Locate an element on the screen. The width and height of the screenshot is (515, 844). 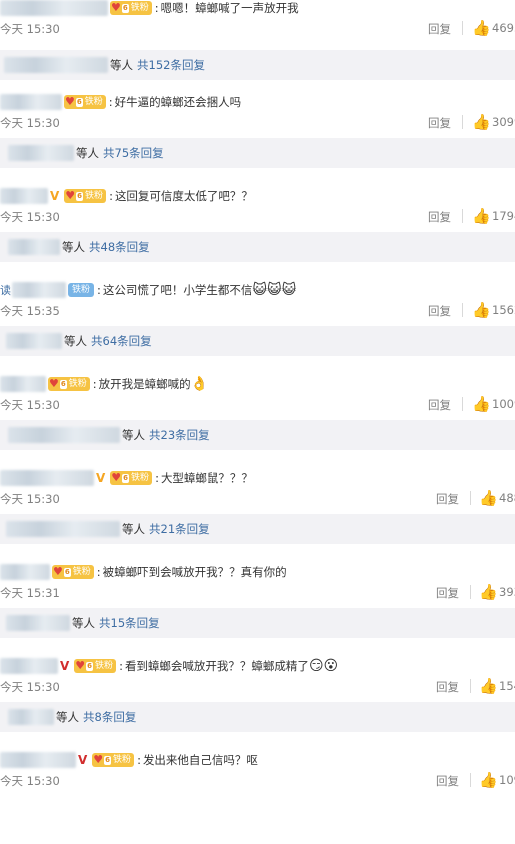
view-replies-link: 共23条回复 is located at coordinates (179, 435).